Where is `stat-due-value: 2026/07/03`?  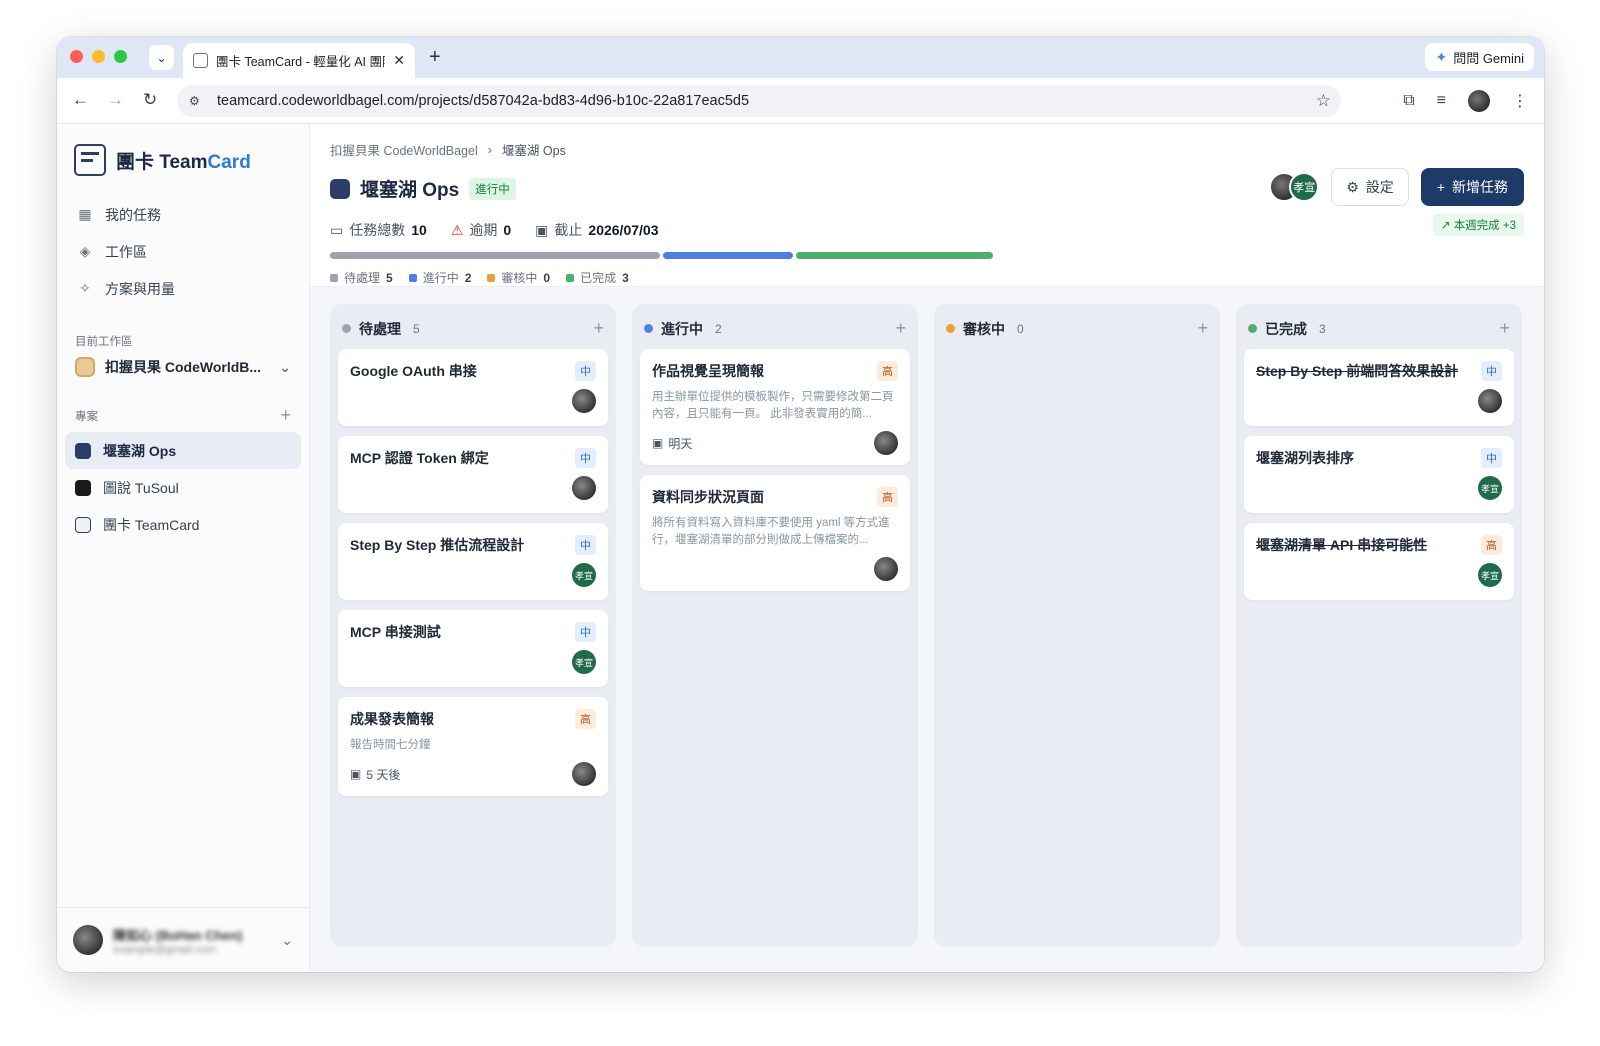
stat-due-value: 2026/07/03 is located at coordinates (623, 230).